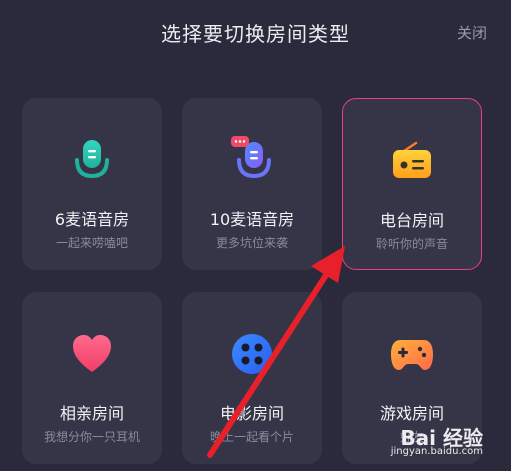 Image resolution: width=511 pixels, height=471 pixels. What do you see at coordinates (91, 413) in the screenshot?
I see `room-card-name: 相亲房间` at bounding box center [91, 413].